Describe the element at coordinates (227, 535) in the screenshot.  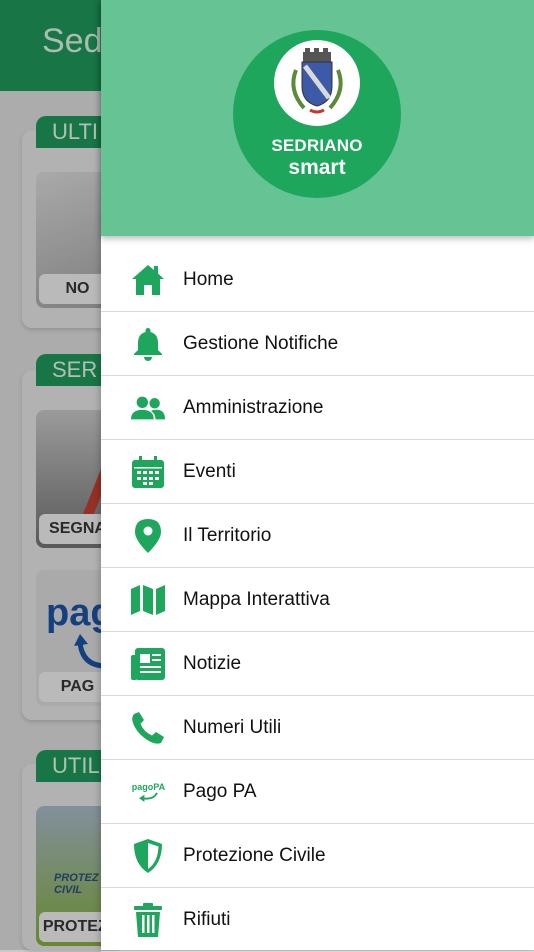
I see `menu-label-il-territorio: Il Territorio` at that location.